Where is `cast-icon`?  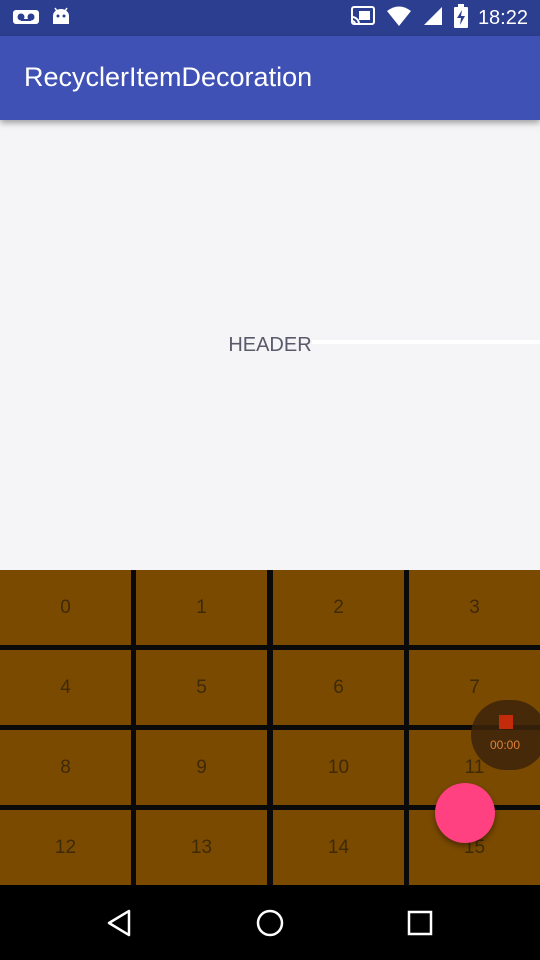 cast-icon is located at coordinates (363, 18).